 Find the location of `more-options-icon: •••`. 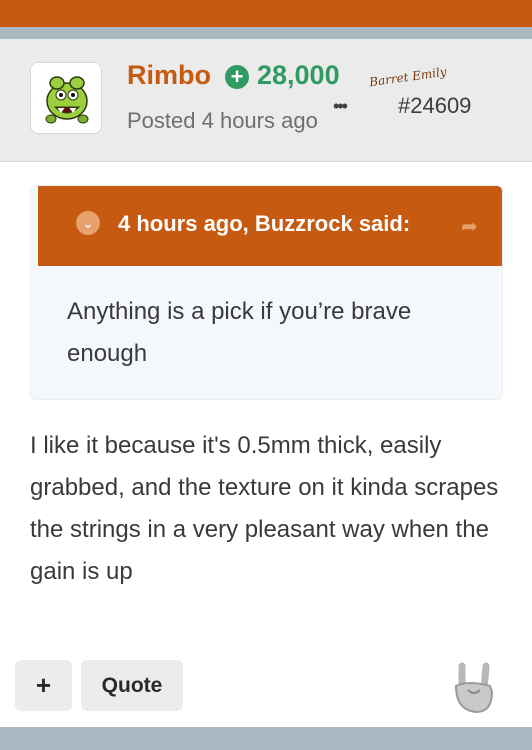

more-options-icon: ••• is located at coordinates (340, 106).